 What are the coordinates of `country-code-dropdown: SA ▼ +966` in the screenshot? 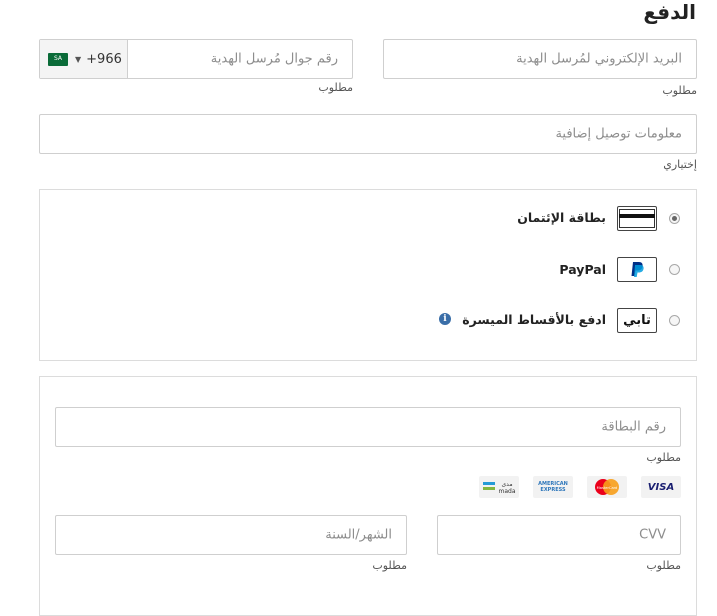 It's located at (84, 59).